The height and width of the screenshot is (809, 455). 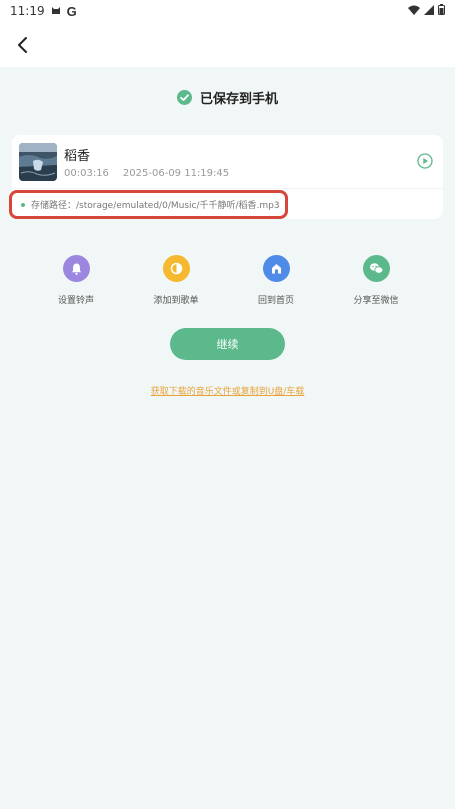 I want to click on battery-icon, so click(x=441, y=11).